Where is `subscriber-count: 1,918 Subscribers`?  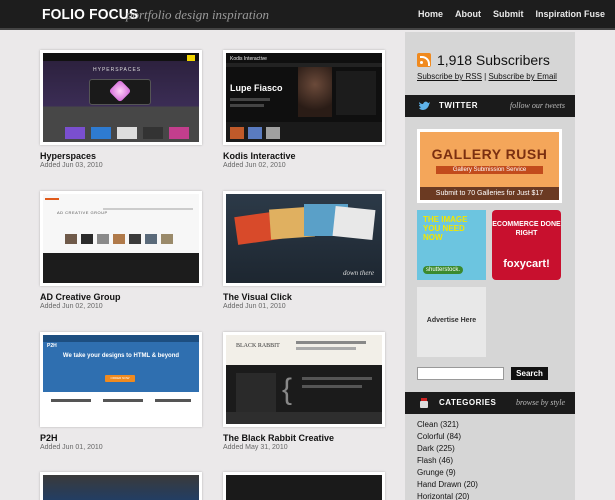
subscriber-count: 1,918 Subscribers is located at coordinates (493, 60).